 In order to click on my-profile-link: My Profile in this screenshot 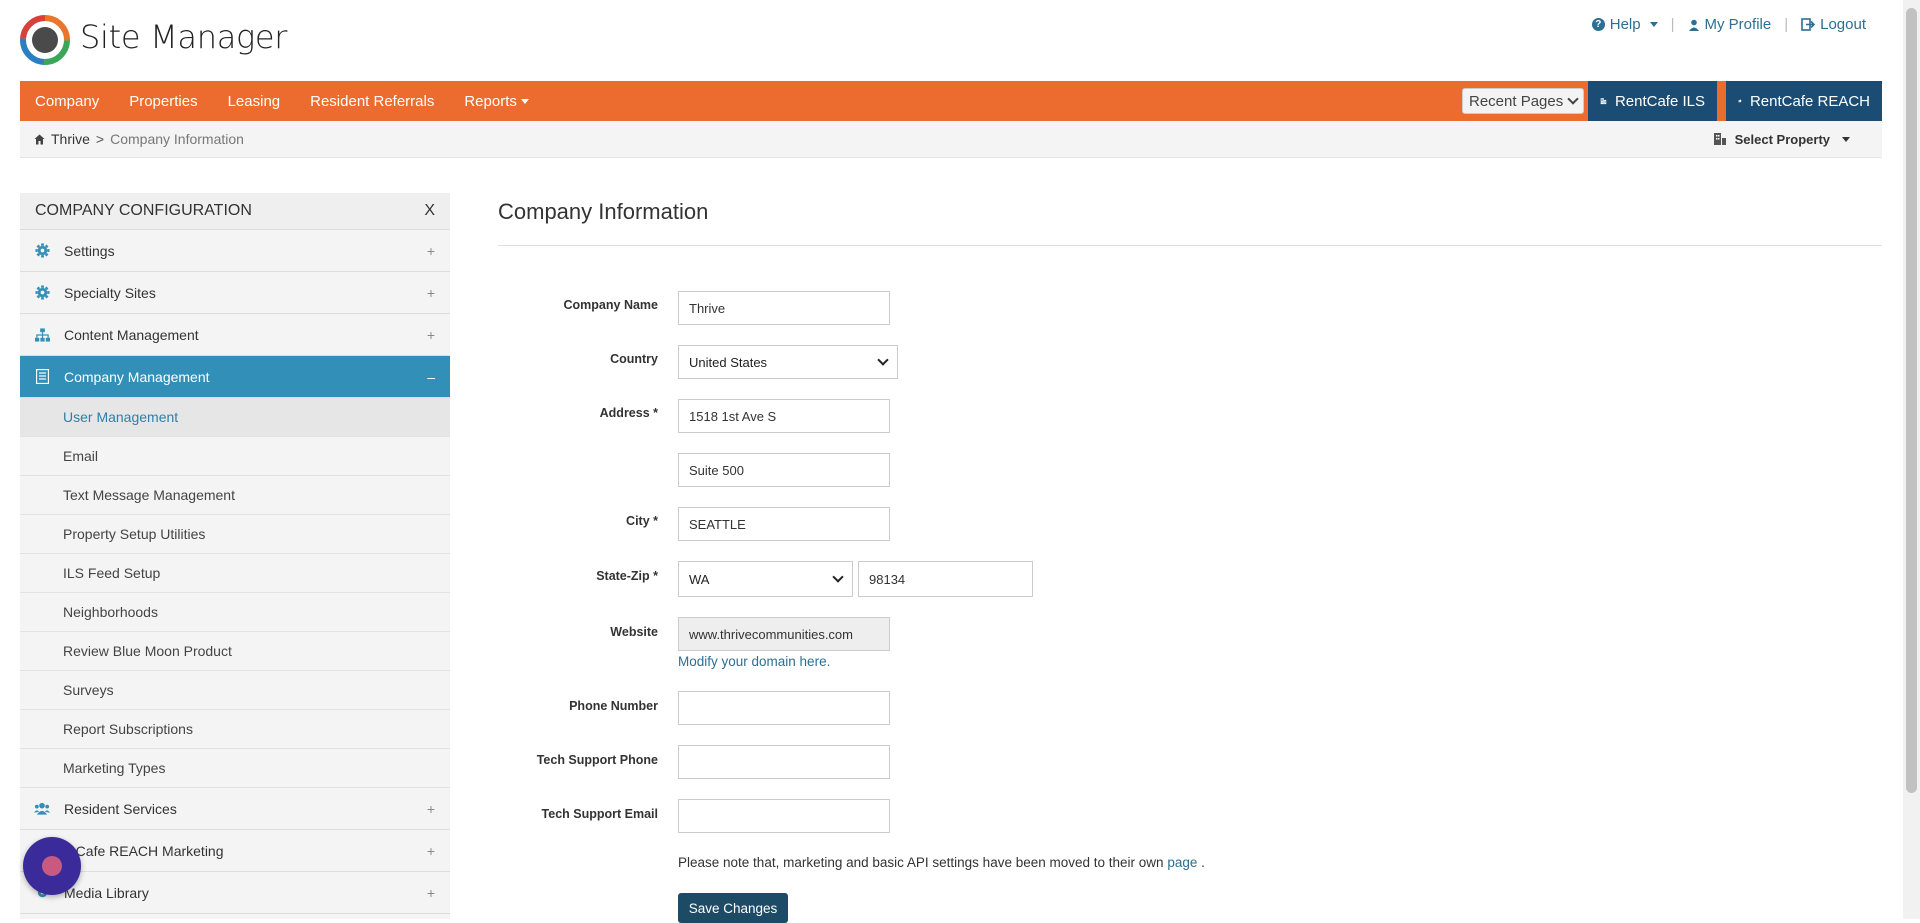, I will do `click(1730, 24)`.